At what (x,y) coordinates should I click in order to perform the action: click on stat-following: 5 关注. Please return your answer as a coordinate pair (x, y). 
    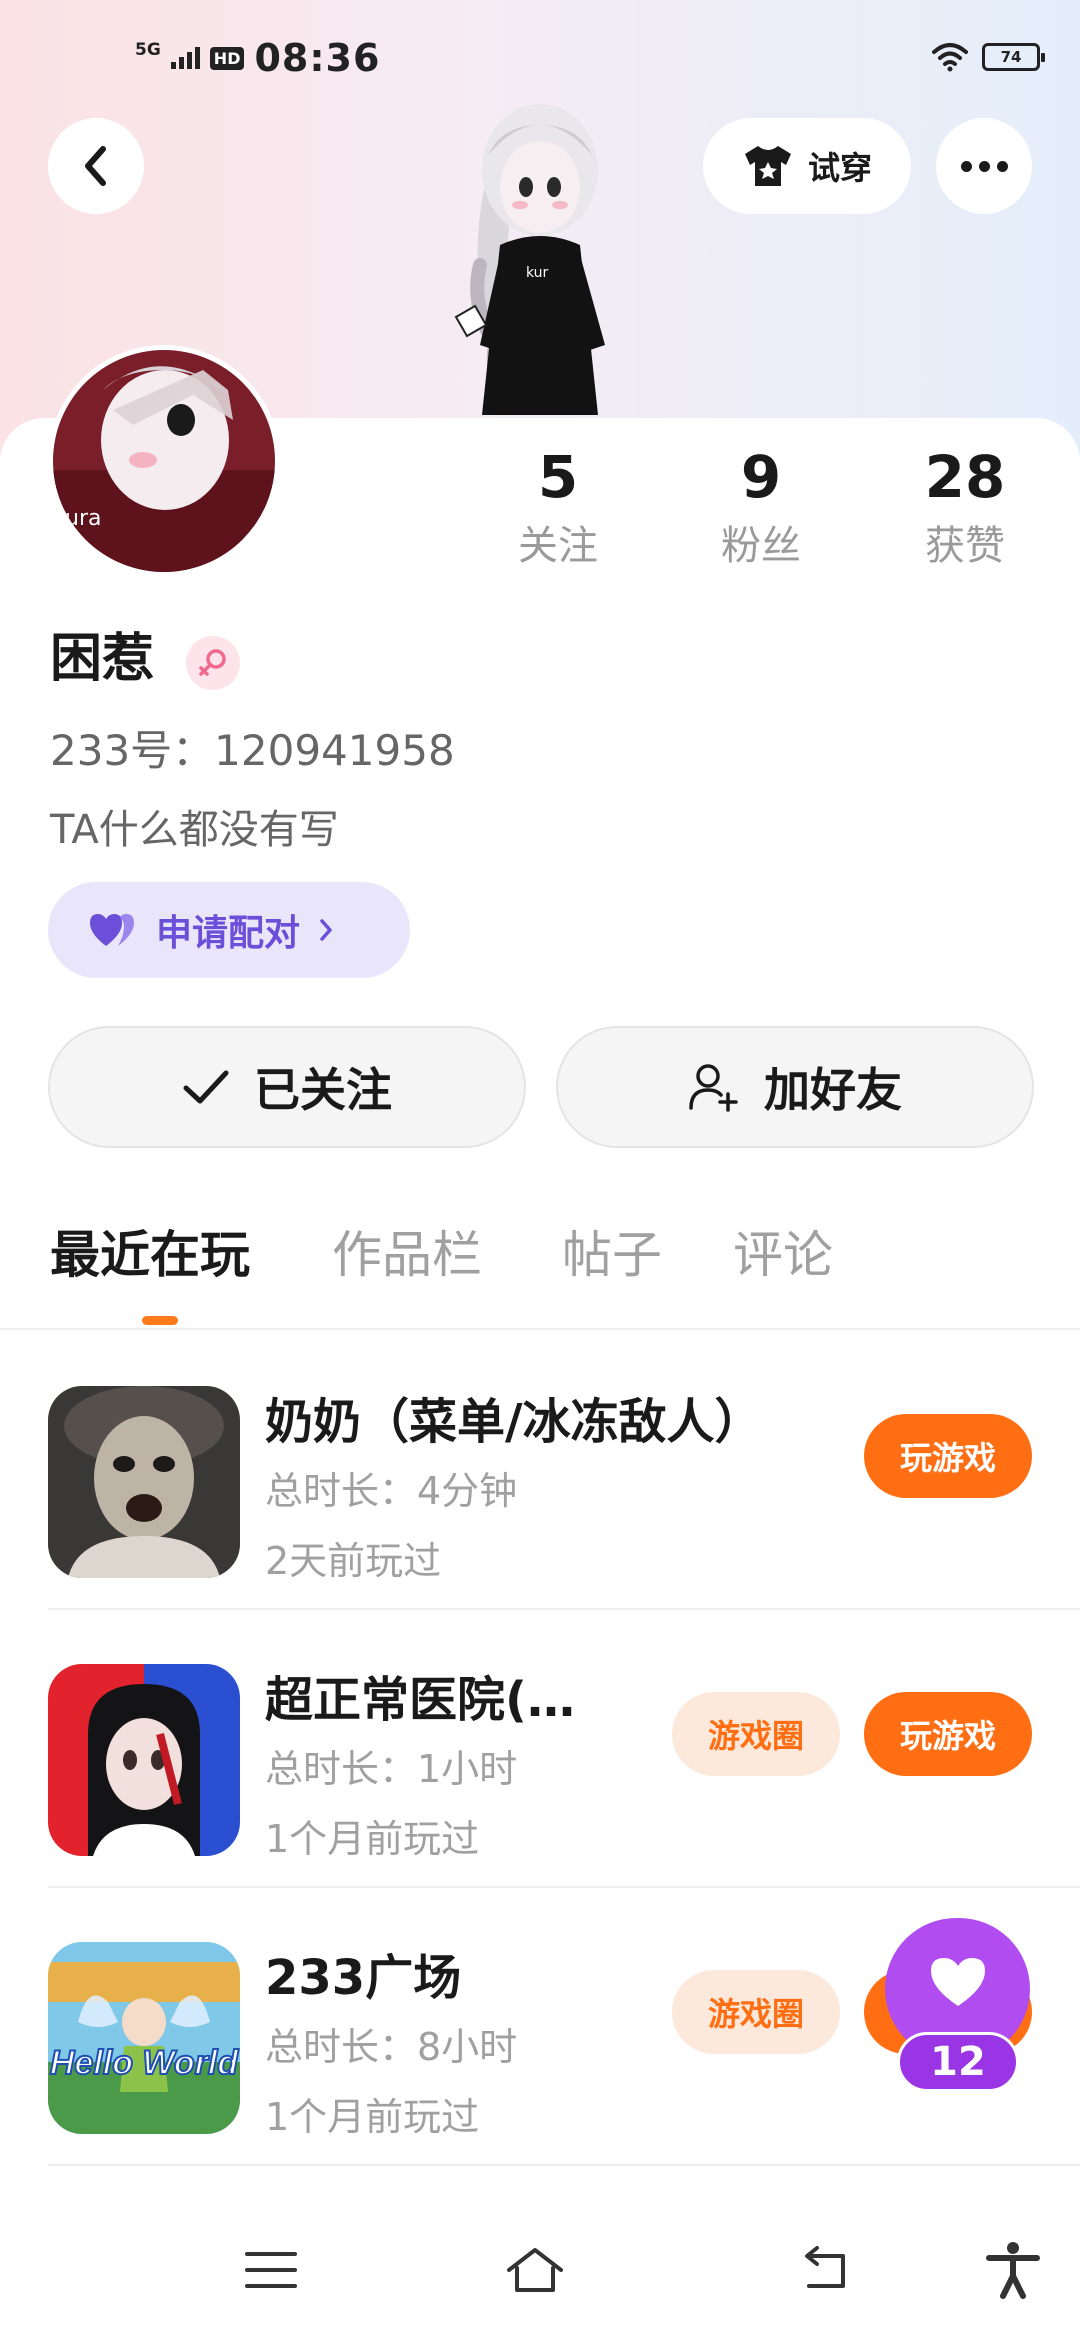
    Looking at the image, I should click on (558, 507).